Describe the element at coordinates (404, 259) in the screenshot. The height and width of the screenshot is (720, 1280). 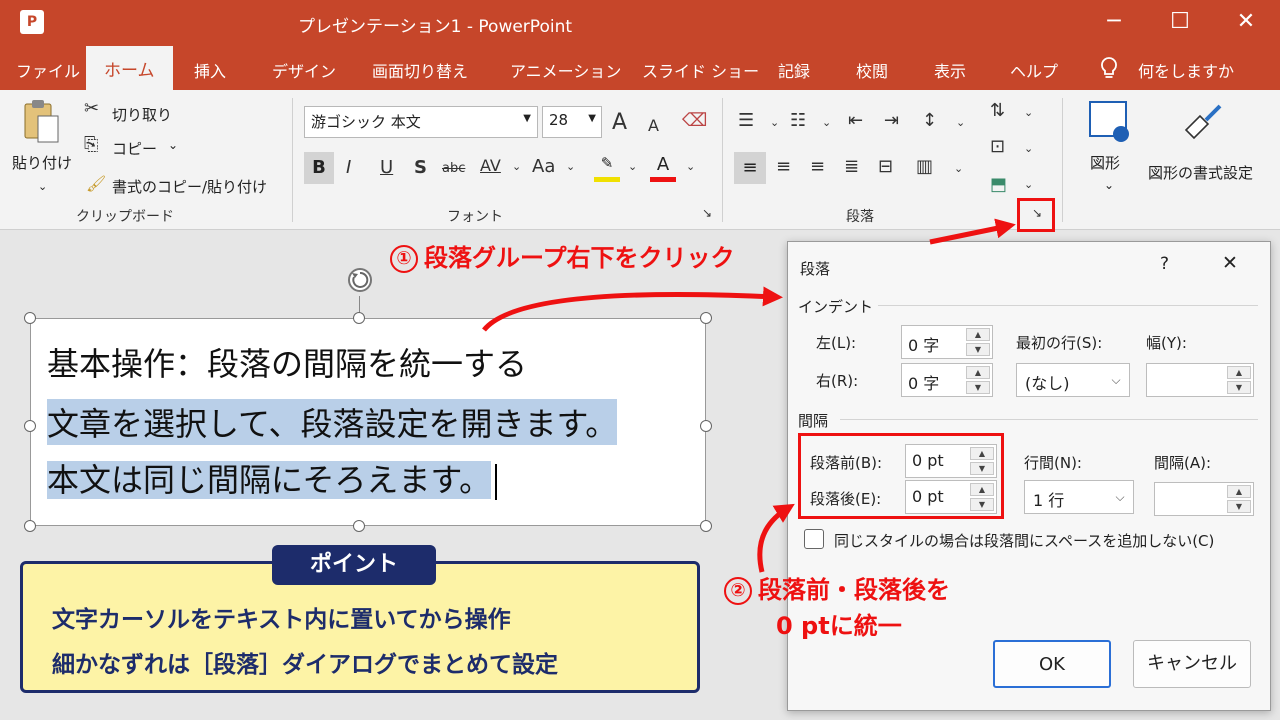
I see `callout-1-number: ①` at that location.